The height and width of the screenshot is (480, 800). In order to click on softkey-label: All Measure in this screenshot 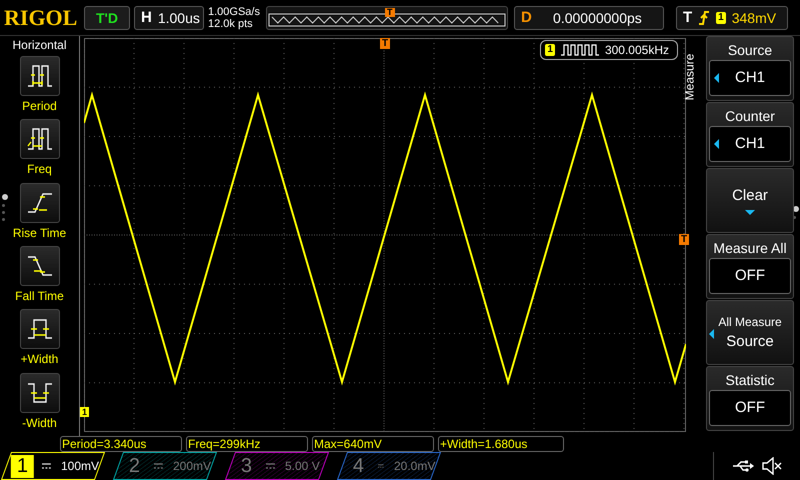, I will do `click(750, 322)`.